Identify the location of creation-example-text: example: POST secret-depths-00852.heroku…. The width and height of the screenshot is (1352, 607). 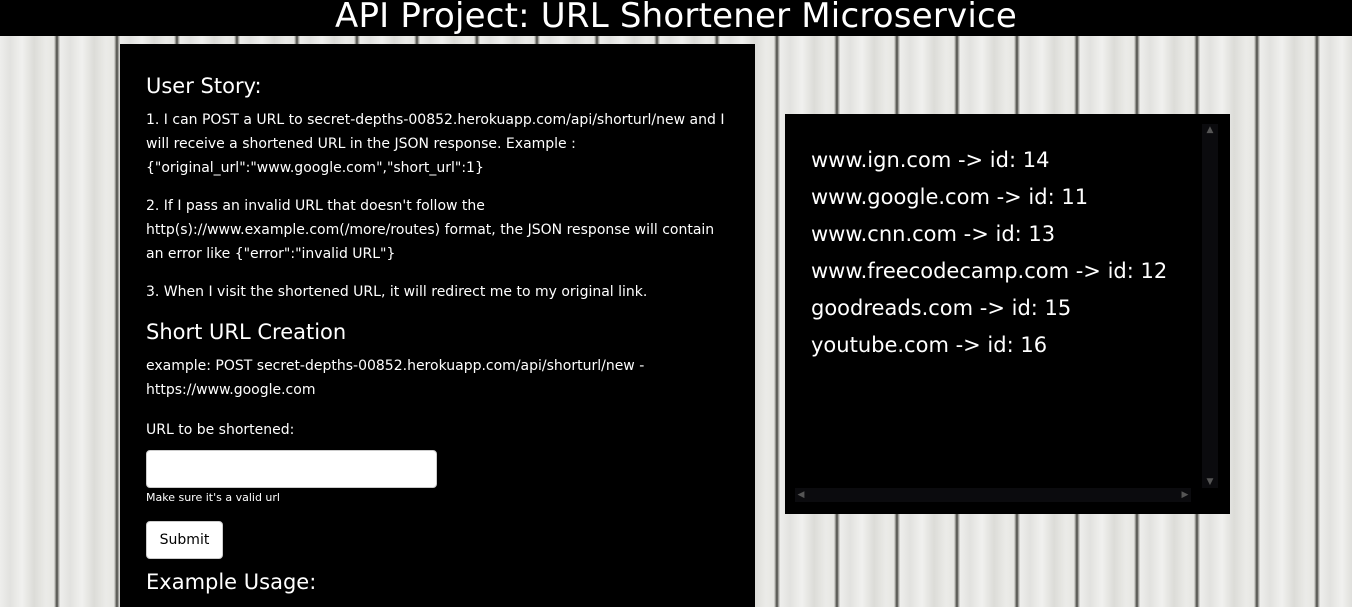
(395, 378).